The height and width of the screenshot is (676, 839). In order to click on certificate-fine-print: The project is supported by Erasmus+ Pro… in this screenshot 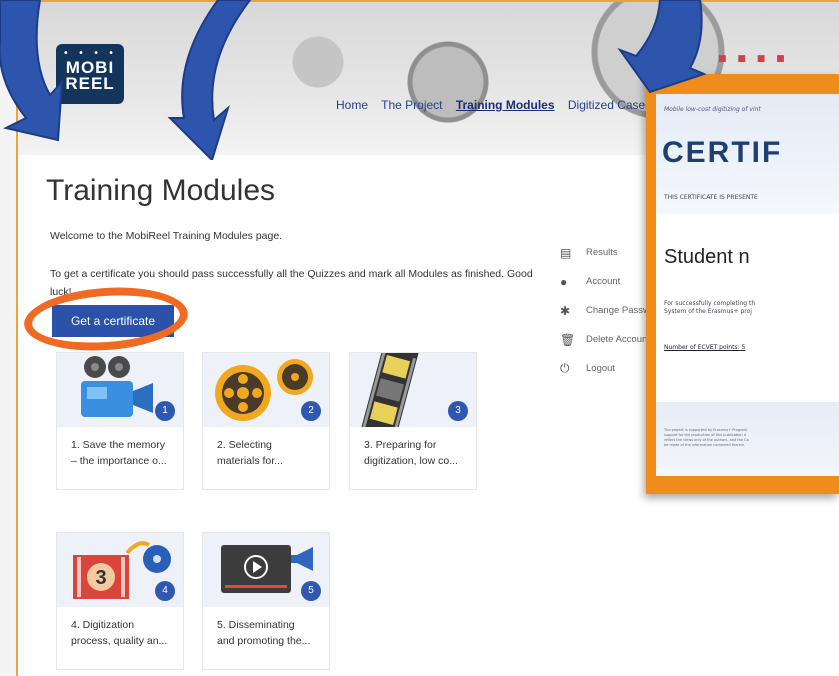, I will do `click(706, 437)`.